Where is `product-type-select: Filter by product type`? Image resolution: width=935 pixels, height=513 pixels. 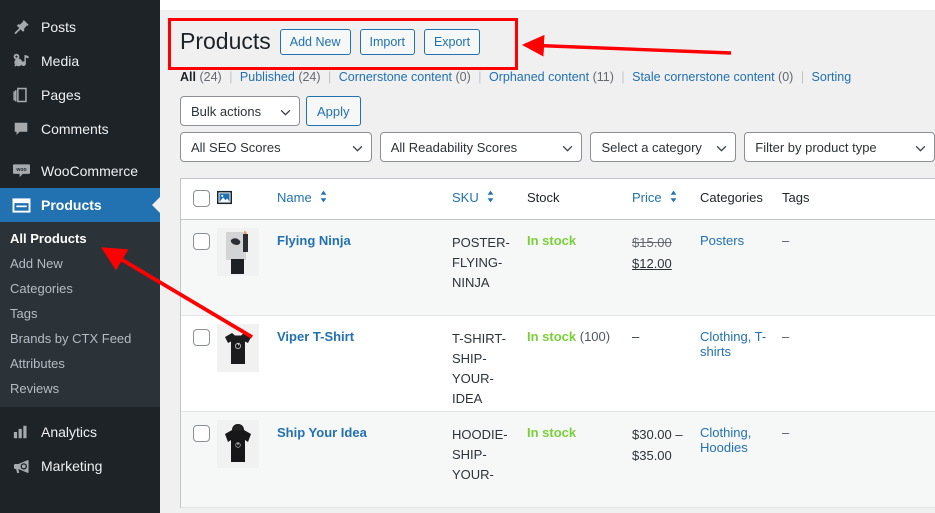
product-type-select: Filter by product type is located at coordinates (839, 147).